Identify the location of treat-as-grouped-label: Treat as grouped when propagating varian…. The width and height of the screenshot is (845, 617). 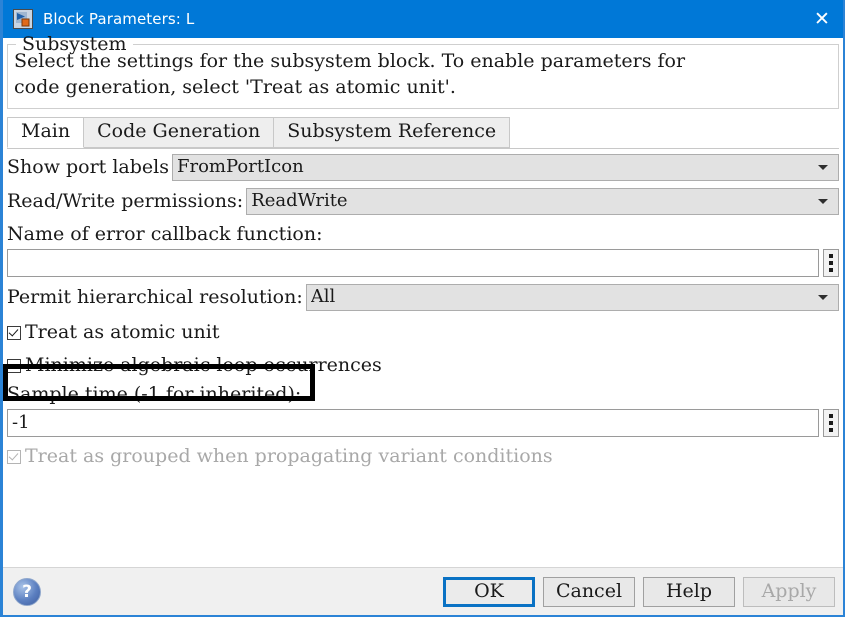
(289, 456).